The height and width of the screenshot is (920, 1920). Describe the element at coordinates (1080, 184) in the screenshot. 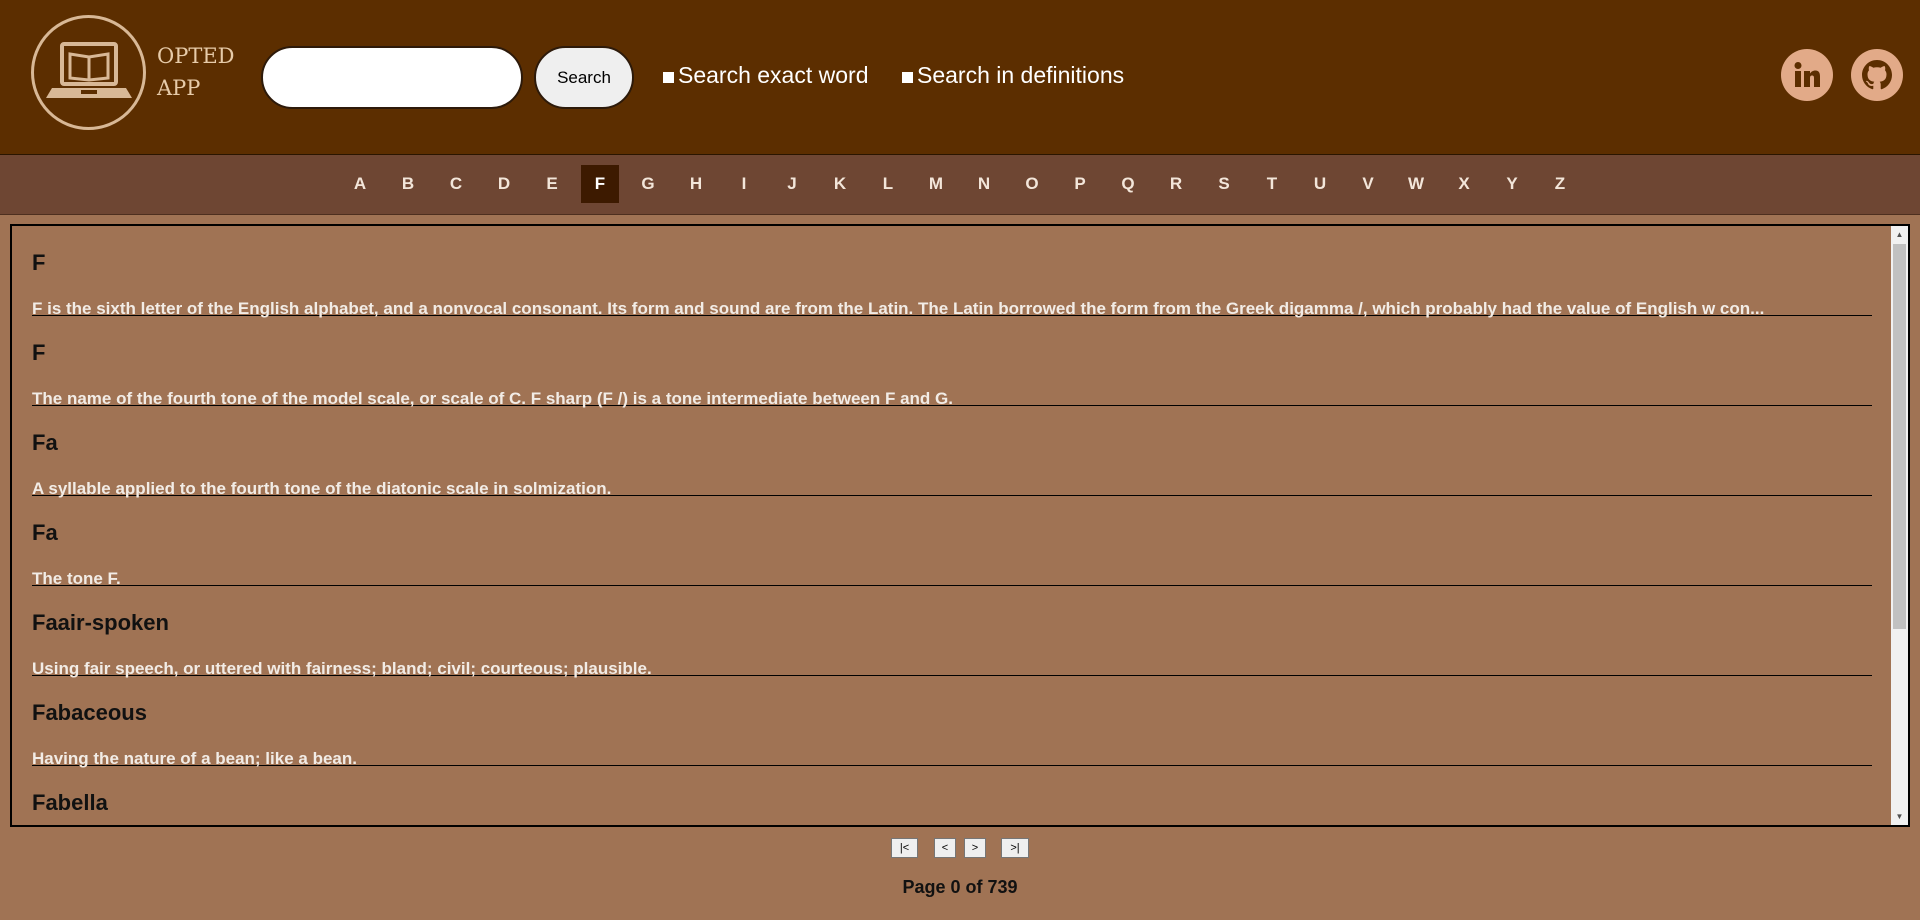

I see `letter-p: P` at that location.